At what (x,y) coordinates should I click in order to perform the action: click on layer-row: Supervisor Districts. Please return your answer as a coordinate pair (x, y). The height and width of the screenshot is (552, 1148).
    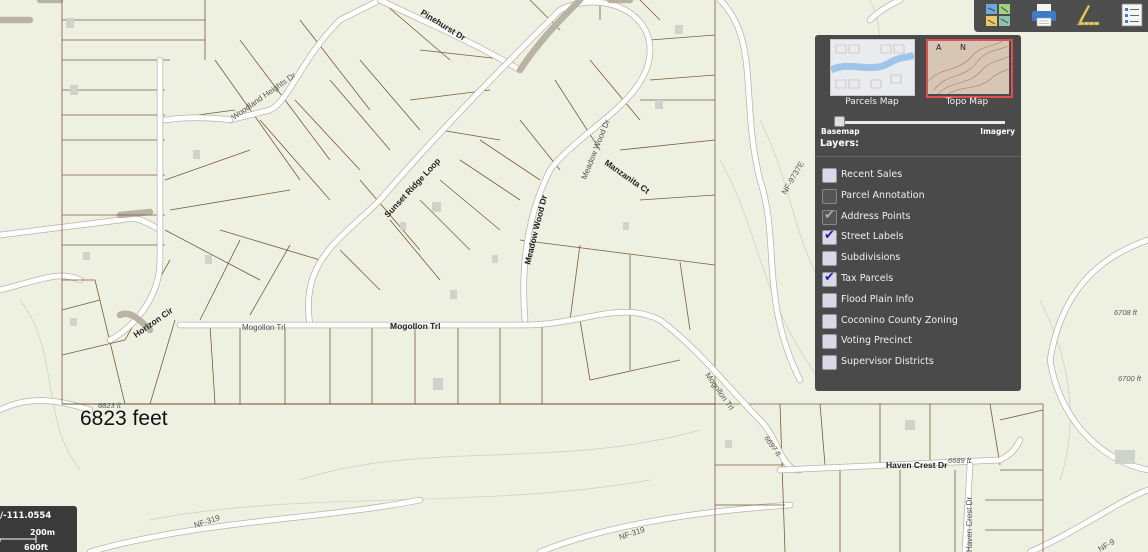
    Looking at the image, I should click on (919, 363).